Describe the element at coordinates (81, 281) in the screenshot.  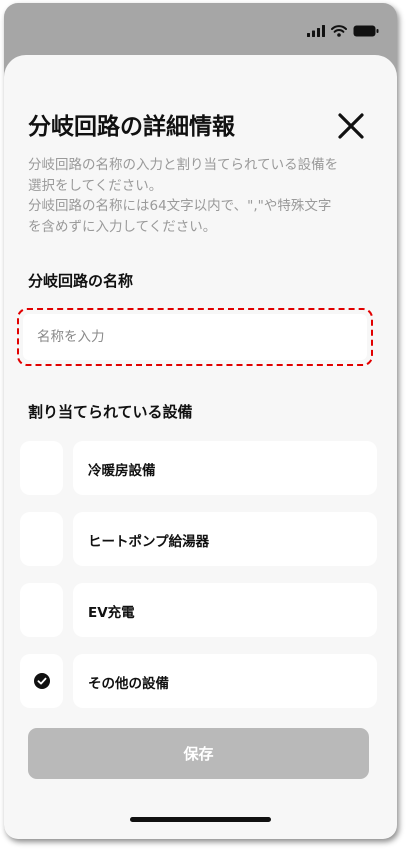
I see `circuit-name-label: 分岐回路の名称` at that location.